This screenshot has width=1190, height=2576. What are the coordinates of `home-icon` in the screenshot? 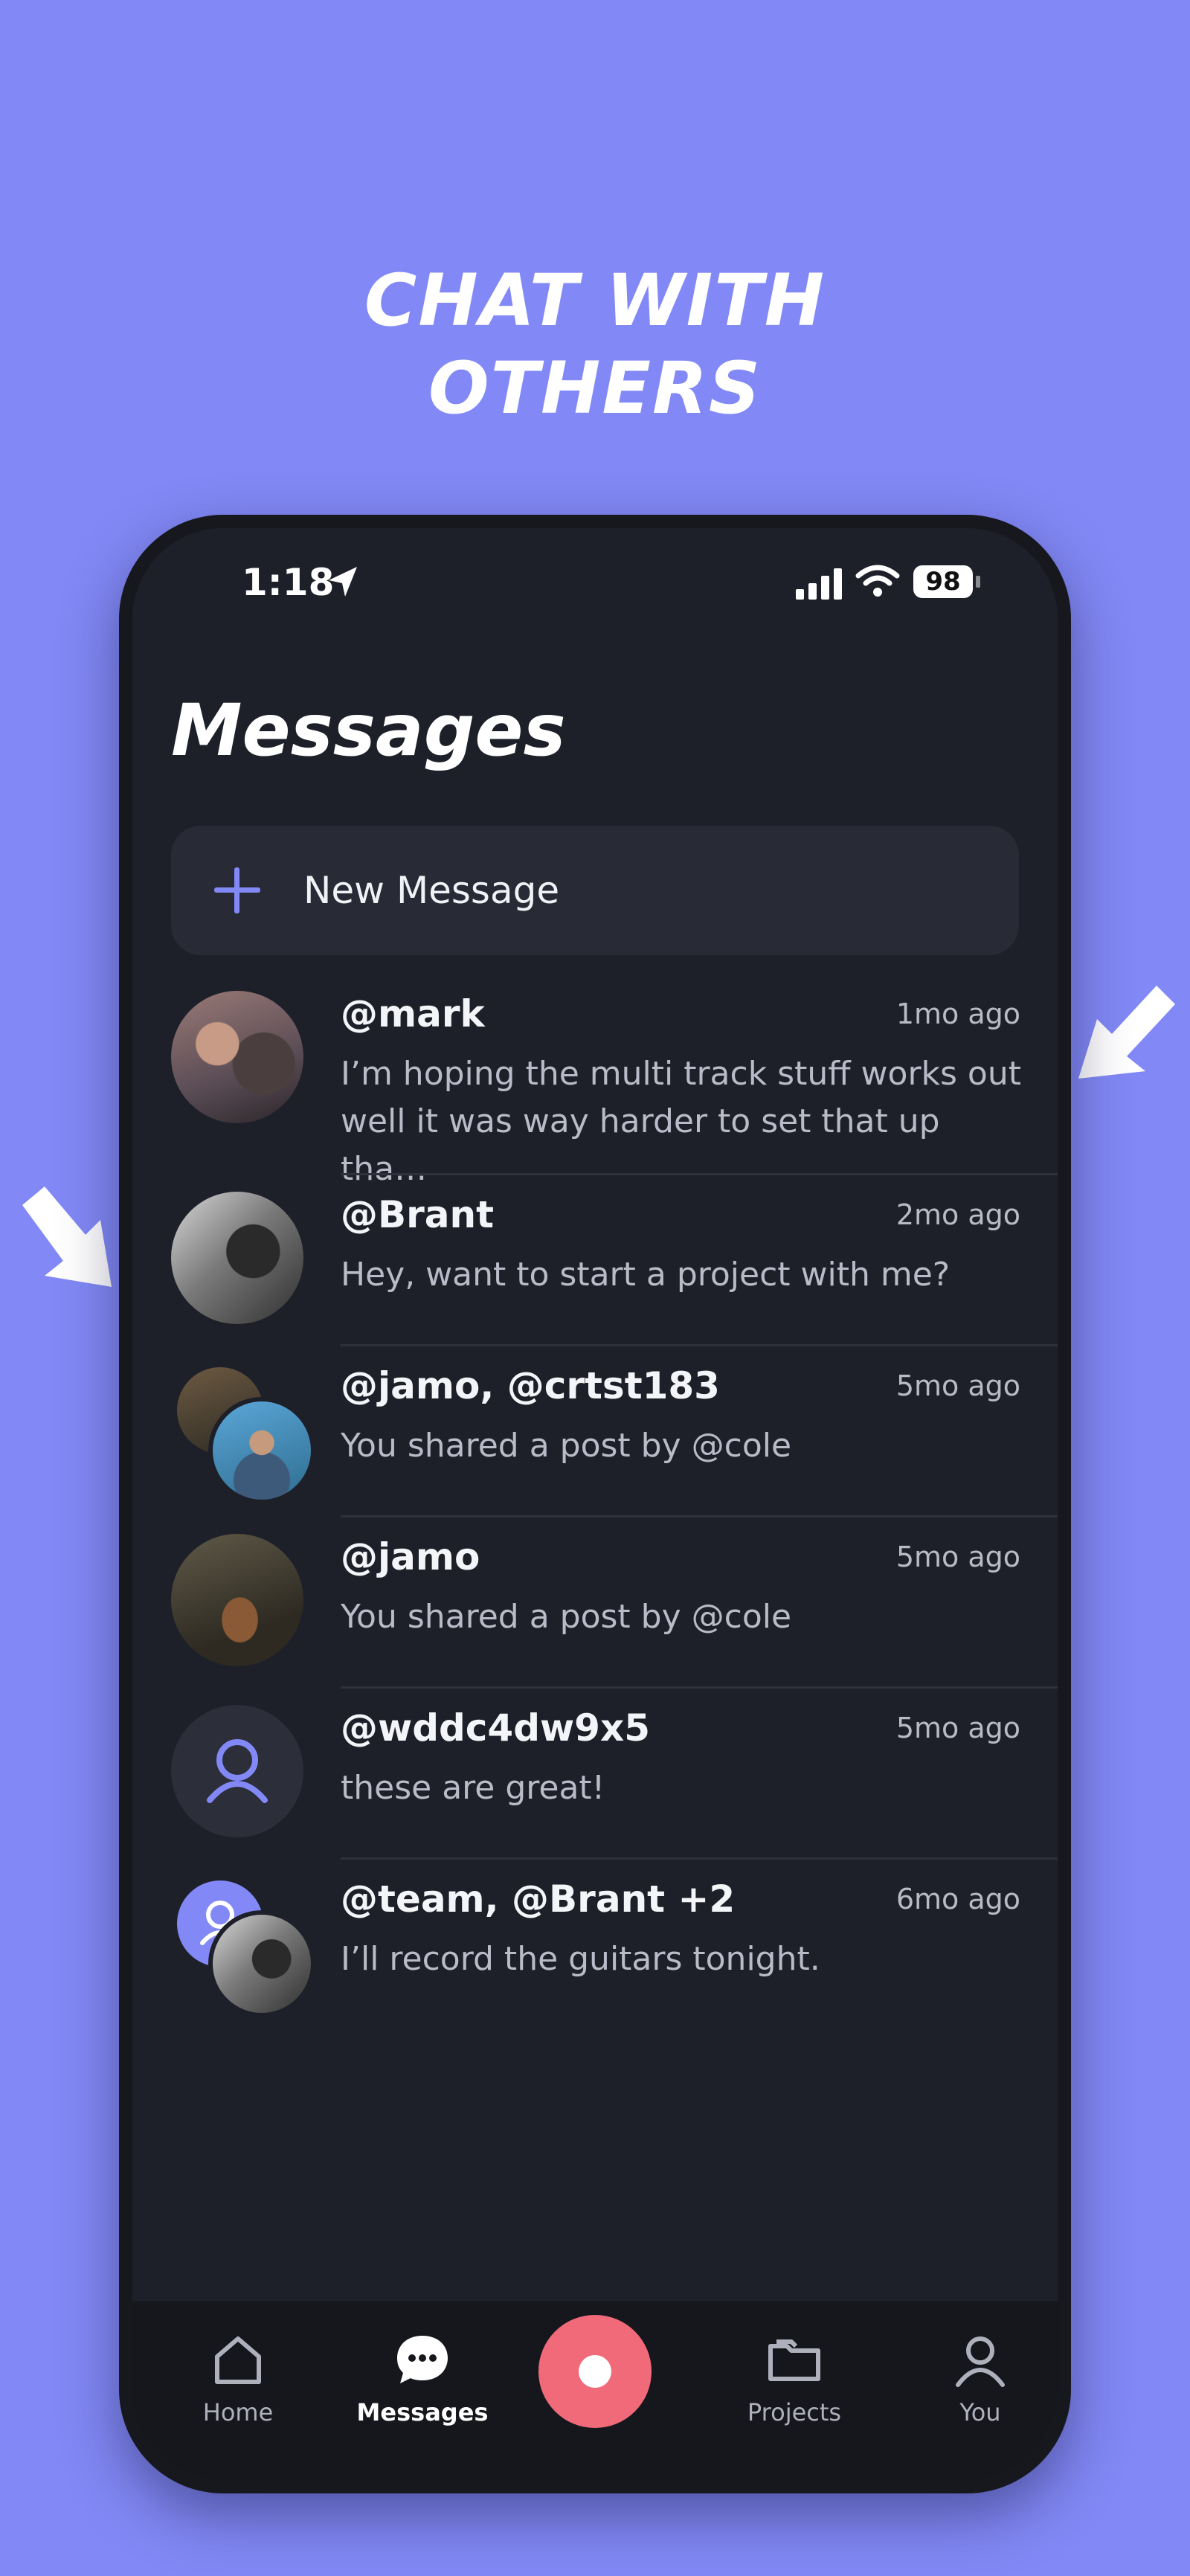 It's located at (238, 2360).